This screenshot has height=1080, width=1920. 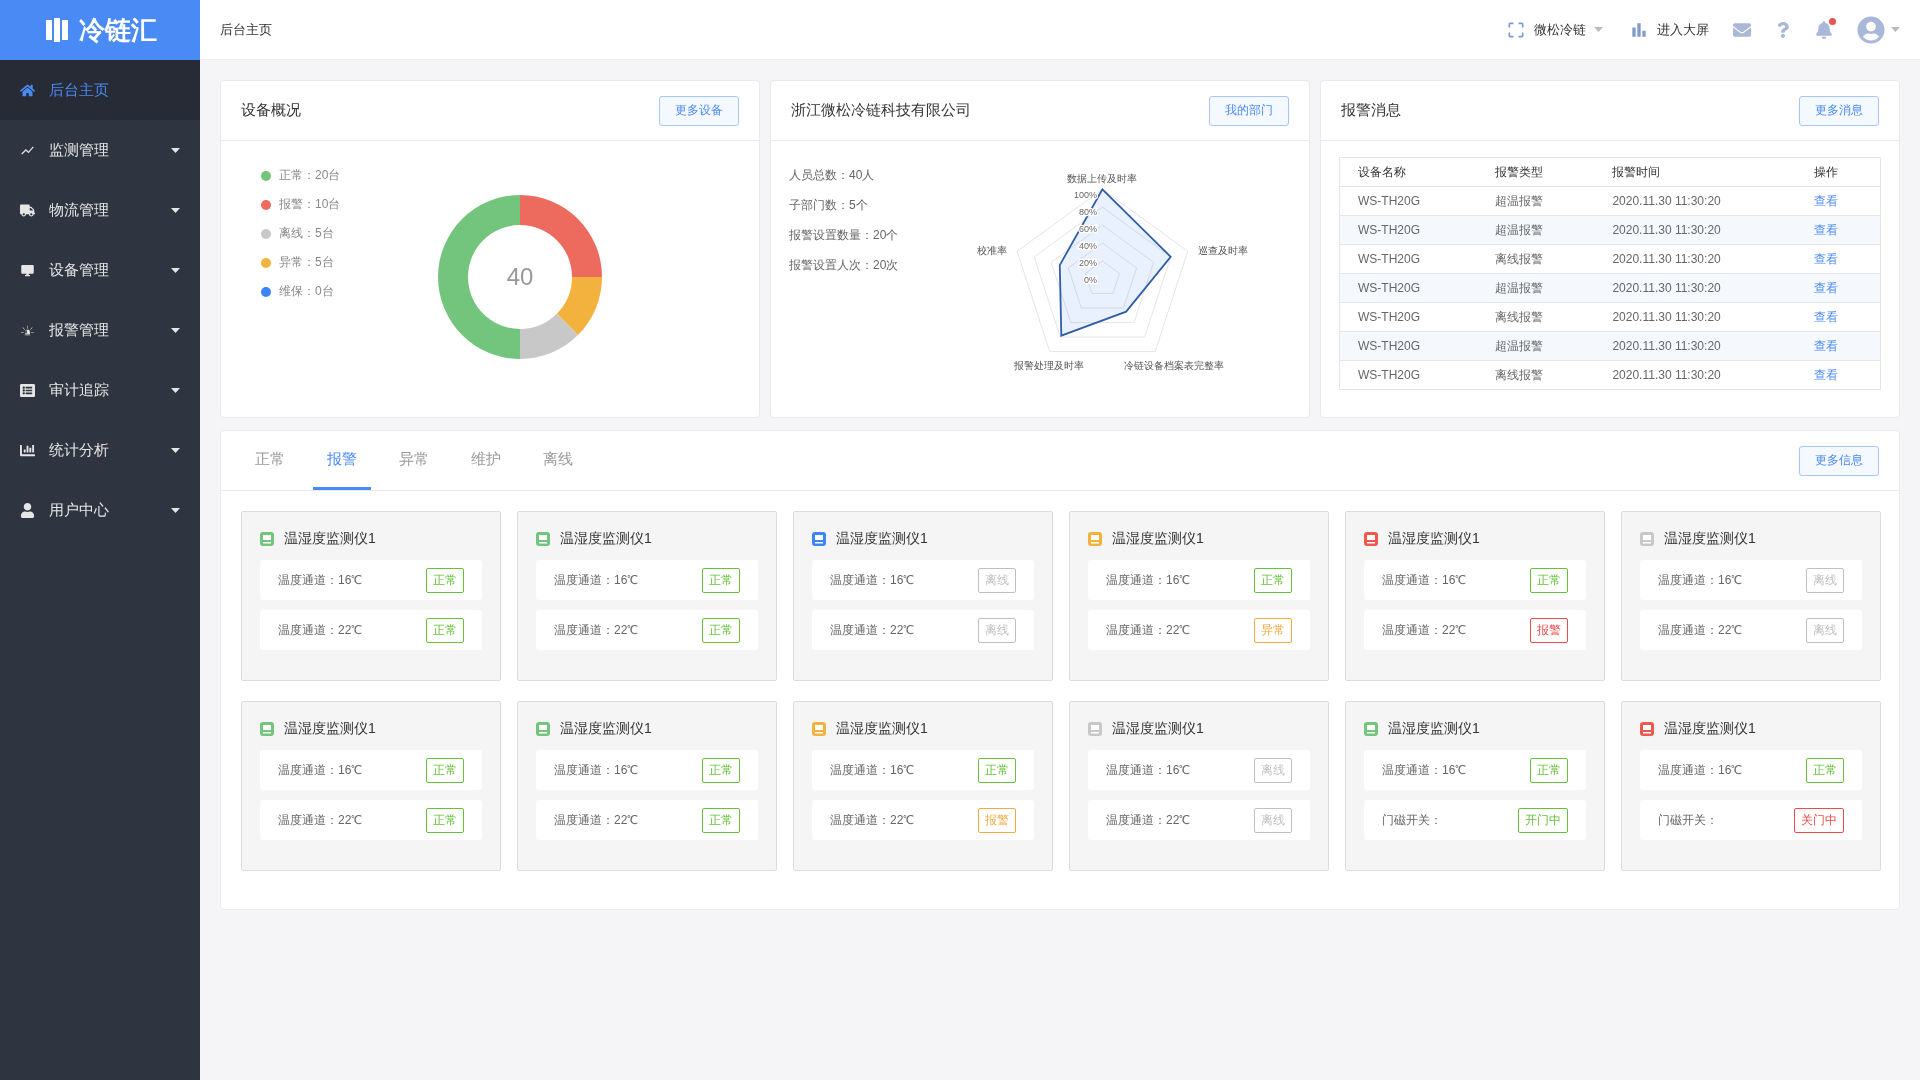 What do you see at coordinates (100, 390) in the screenshot?
I see `sidebar-item: 审计追踪` at bounding box center [100, 390].